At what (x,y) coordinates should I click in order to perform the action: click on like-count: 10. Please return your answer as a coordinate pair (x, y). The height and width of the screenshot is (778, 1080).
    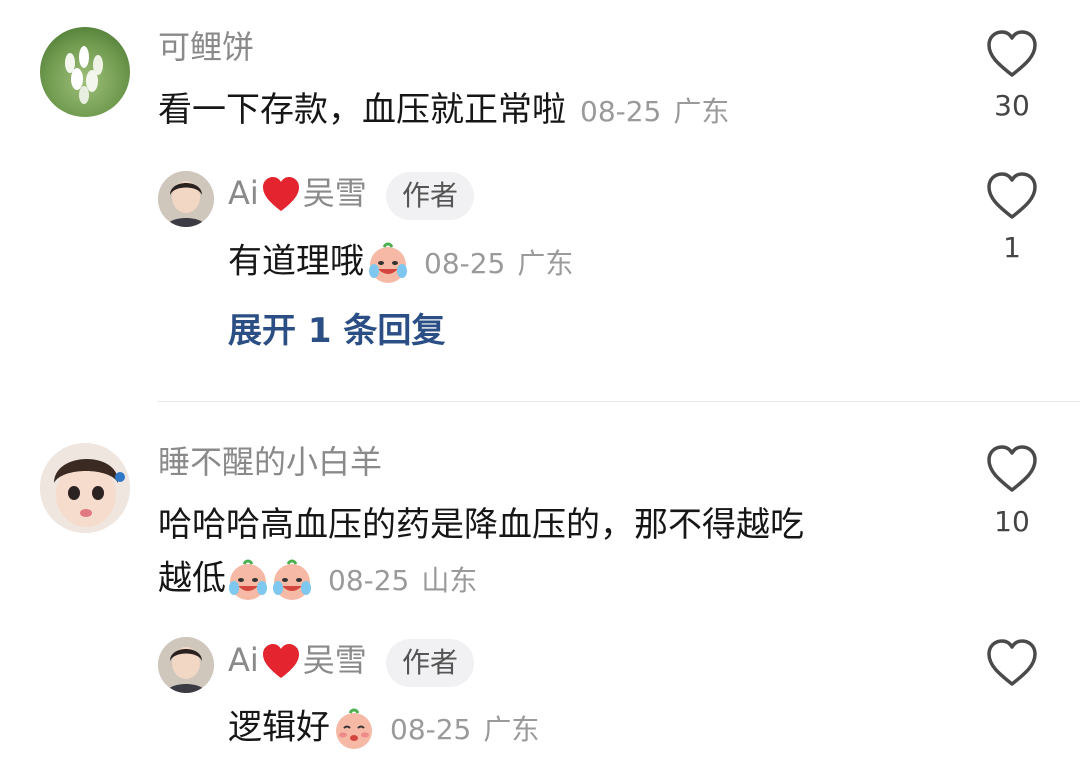
    Looking at the image, I should click on (1012, 521).